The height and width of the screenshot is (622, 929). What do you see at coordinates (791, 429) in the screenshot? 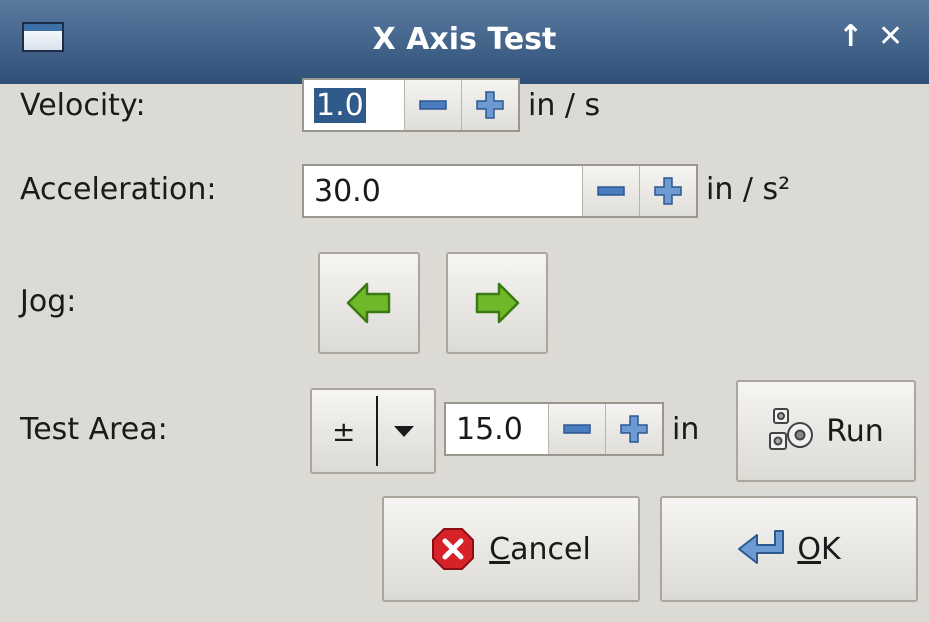
I see `gears-icon` at bounding box center [791, 429].